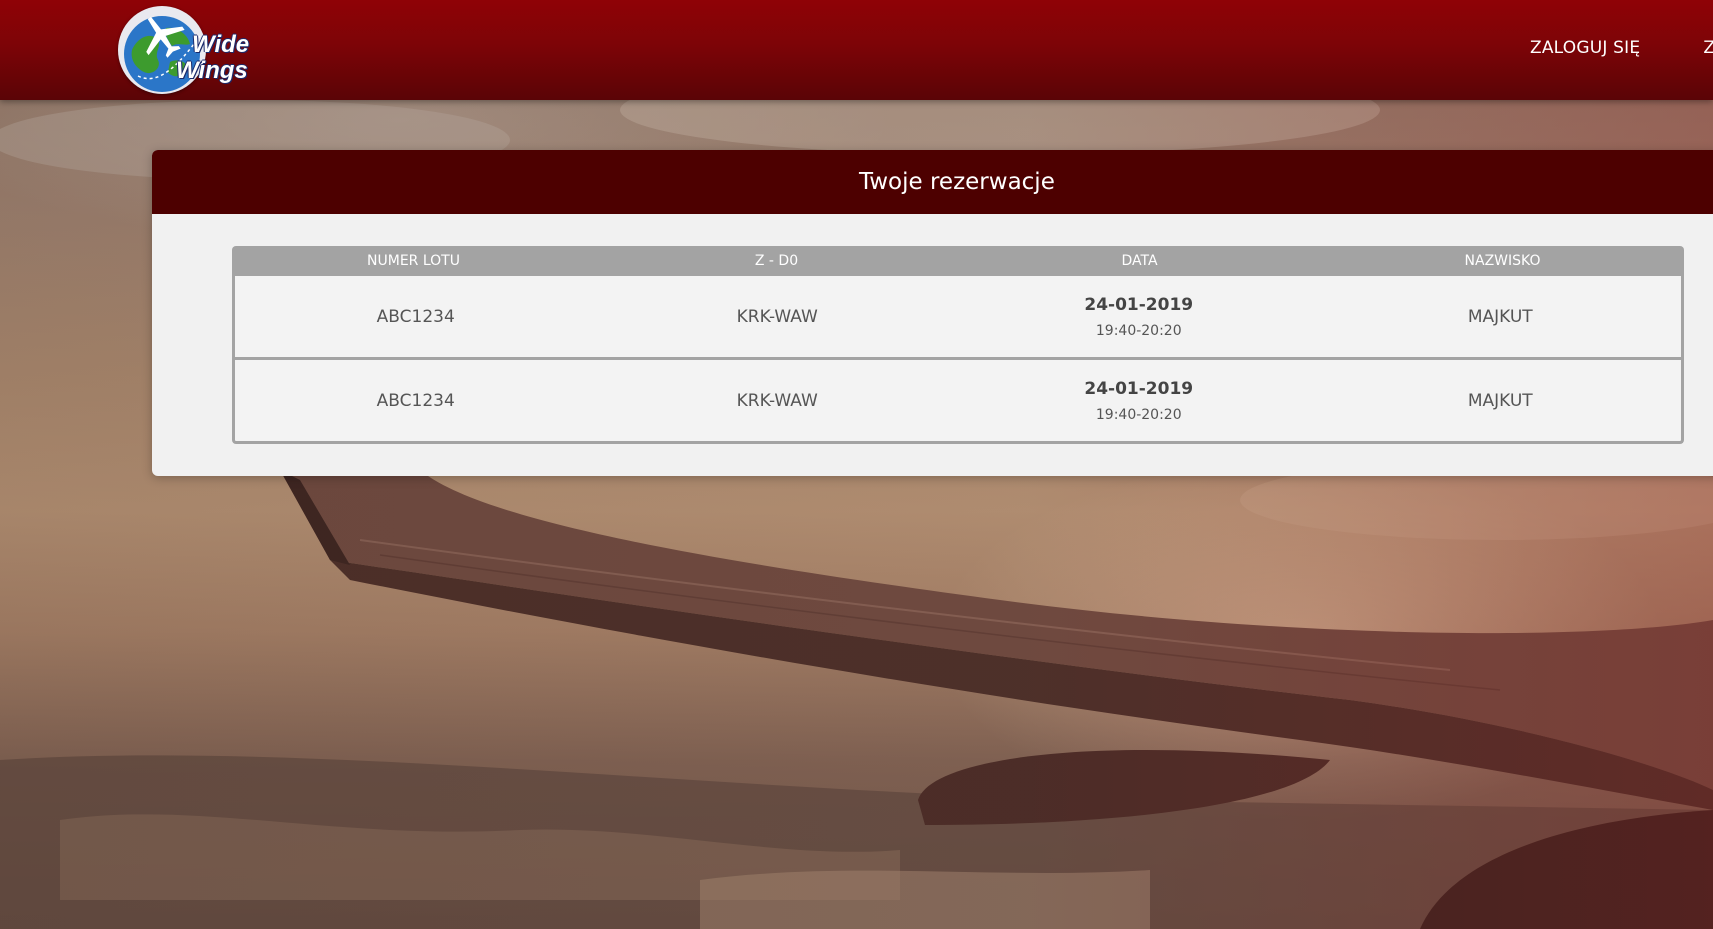 The width and height of the screenshot is (1713, 929). What do you see at coordinates (856, 50) in the screenshot?
I see `top-navbar: Wide Wings ZALOGUJ SIĘ Z` at bounding box center [856, 50].